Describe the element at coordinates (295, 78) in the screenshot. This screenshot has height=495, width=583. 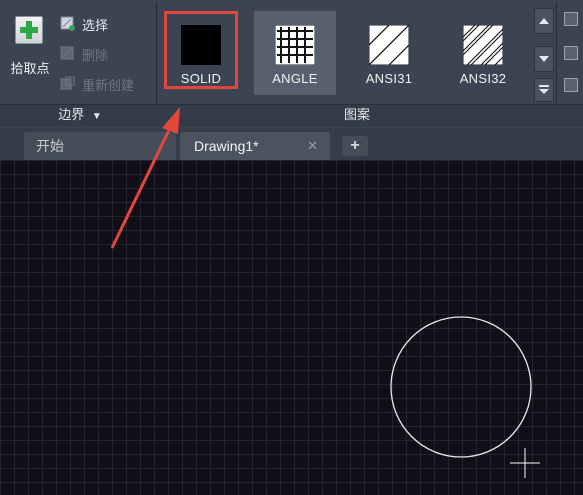
I see `pattern-label: ANGLE` at that location.